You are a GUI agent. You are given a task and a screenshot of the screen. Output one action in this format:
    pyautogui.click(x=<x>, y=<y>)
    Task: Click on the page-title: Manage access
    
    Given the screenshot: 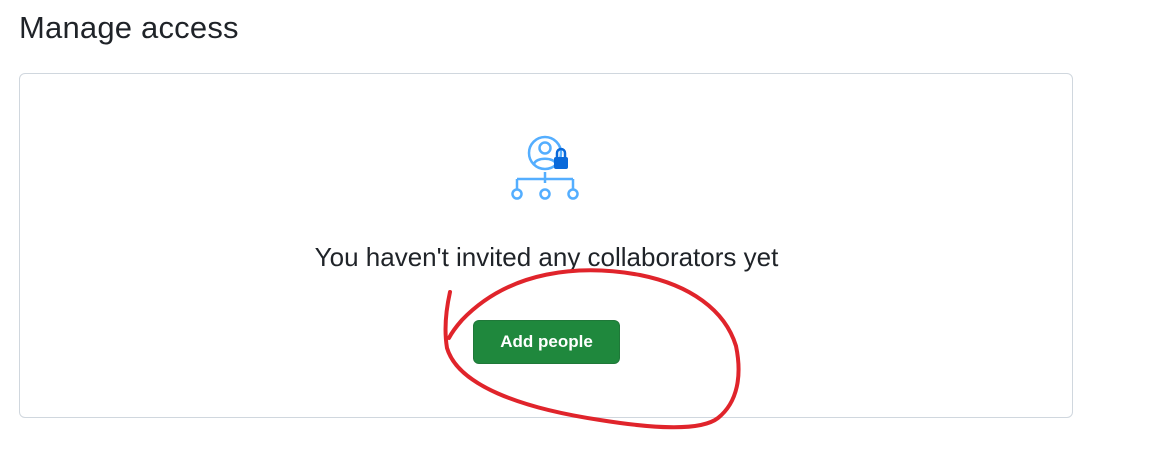 What is the action you would take?
    pyautogui.click(x=129, y=27)
    